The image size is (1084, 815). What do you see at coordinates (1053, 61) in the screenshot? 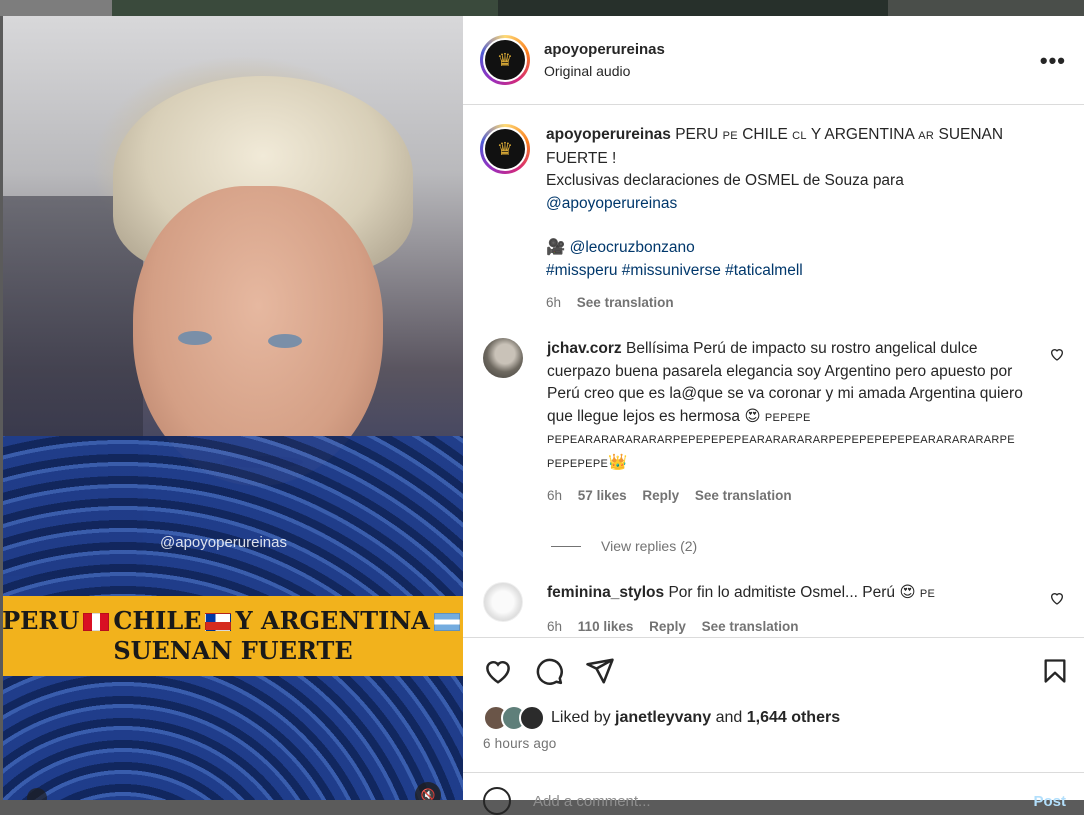
I see `more-options-icon: •••` at bounding box center [1053, 61].